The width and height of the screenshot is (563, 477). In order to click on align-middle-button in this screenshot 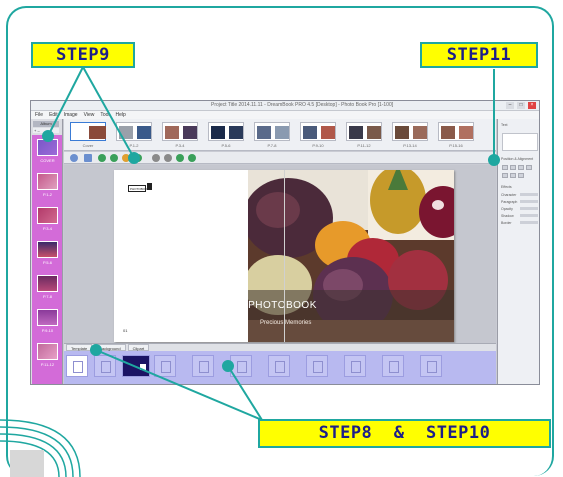, I will do `click(505, 175)`.